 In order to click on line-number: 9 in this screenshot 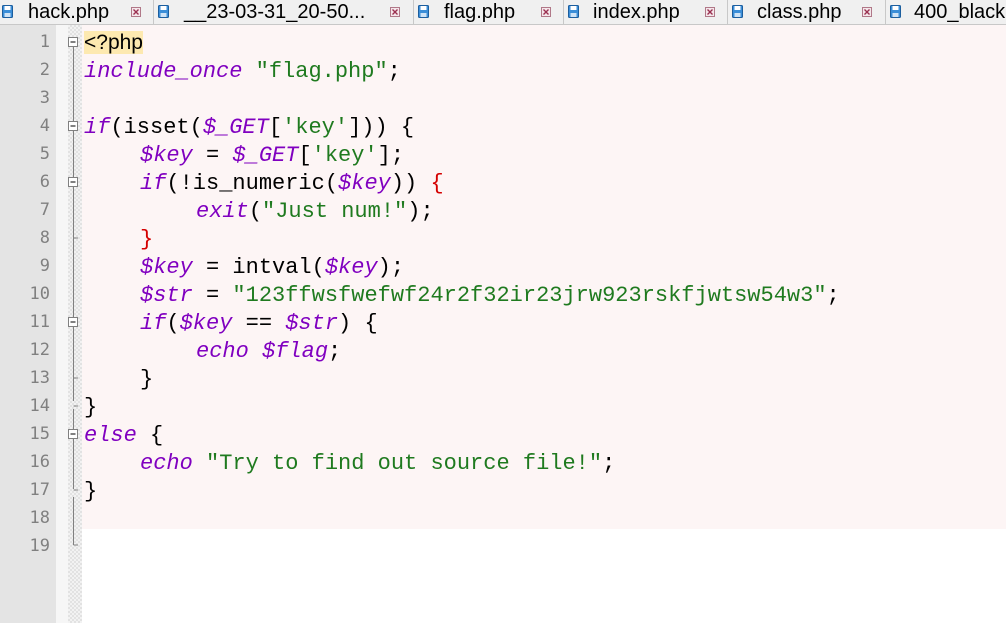, I will do `click(44, 266)`.